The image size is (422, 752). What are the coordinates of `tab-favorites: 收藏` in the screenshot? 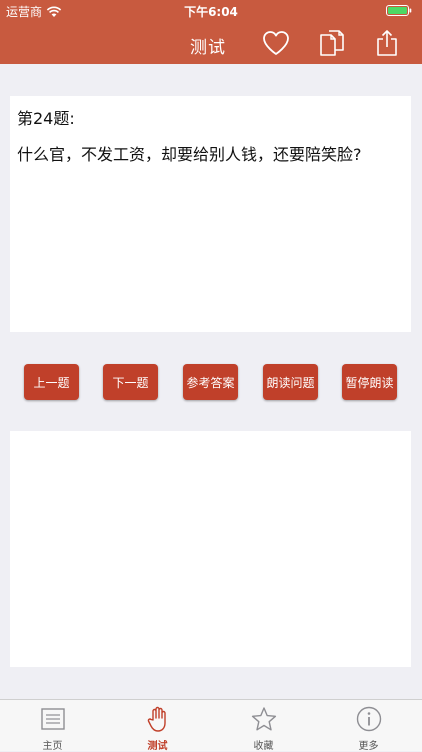 It's located at (263, 726).